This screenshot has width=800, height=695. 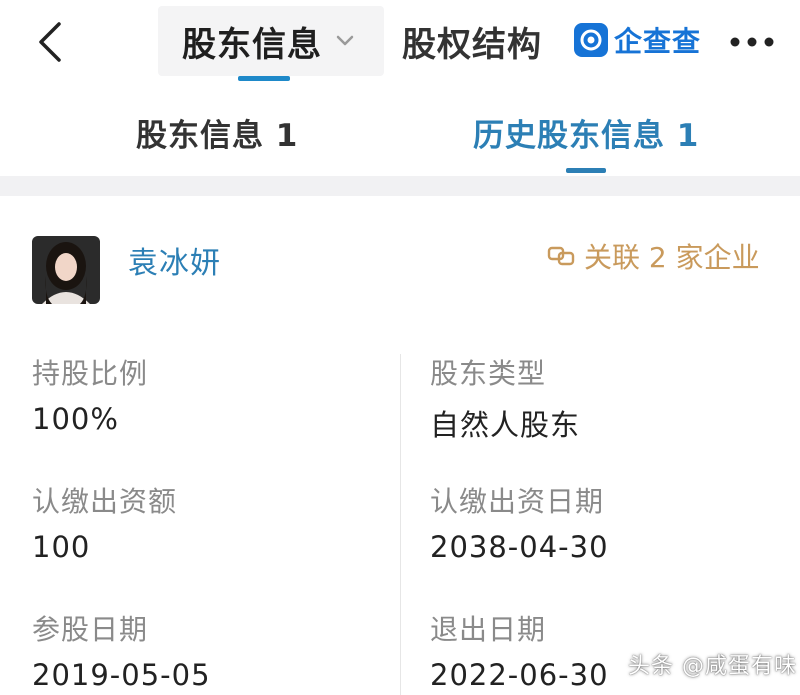 What do you see at coordinates (591, 40) in the screenshot?
I see `brand-logo-icon` at bounding box center [591, 40].